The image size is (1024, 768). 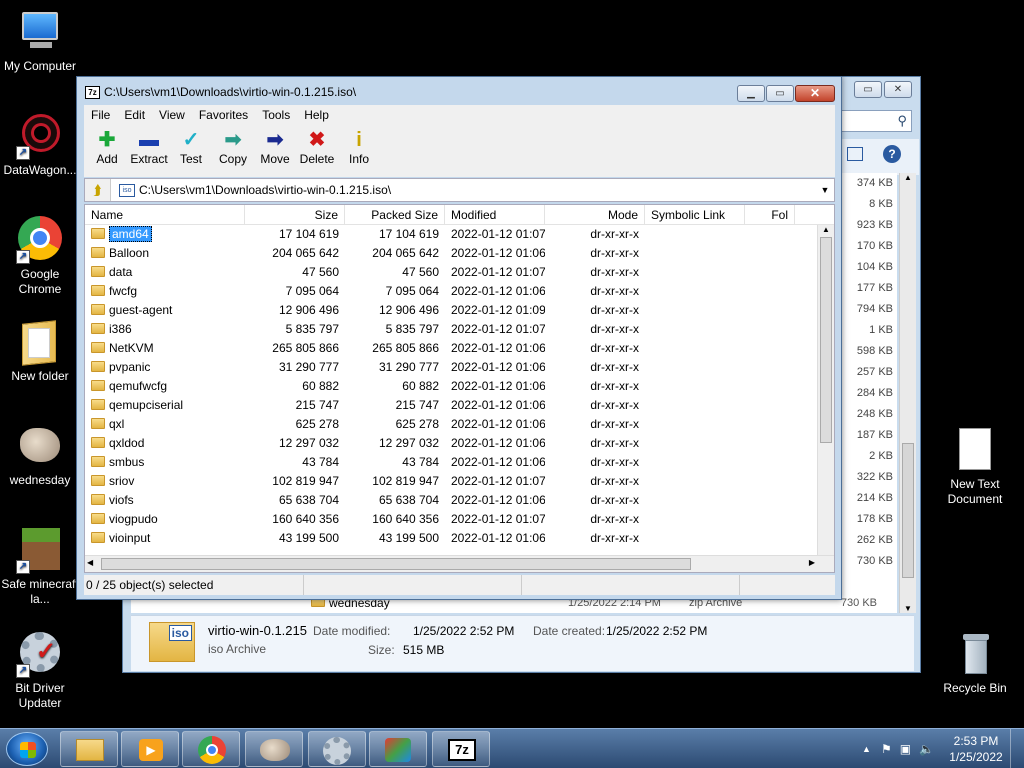 I want to click on column-header-modified: Modified, so click(x=495, y=214).